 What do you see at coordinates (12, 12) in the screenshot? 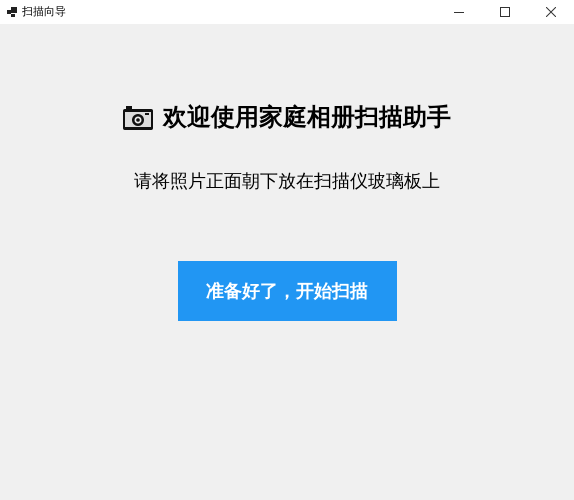
I see `app-icon` at bounding box center [12, 12].